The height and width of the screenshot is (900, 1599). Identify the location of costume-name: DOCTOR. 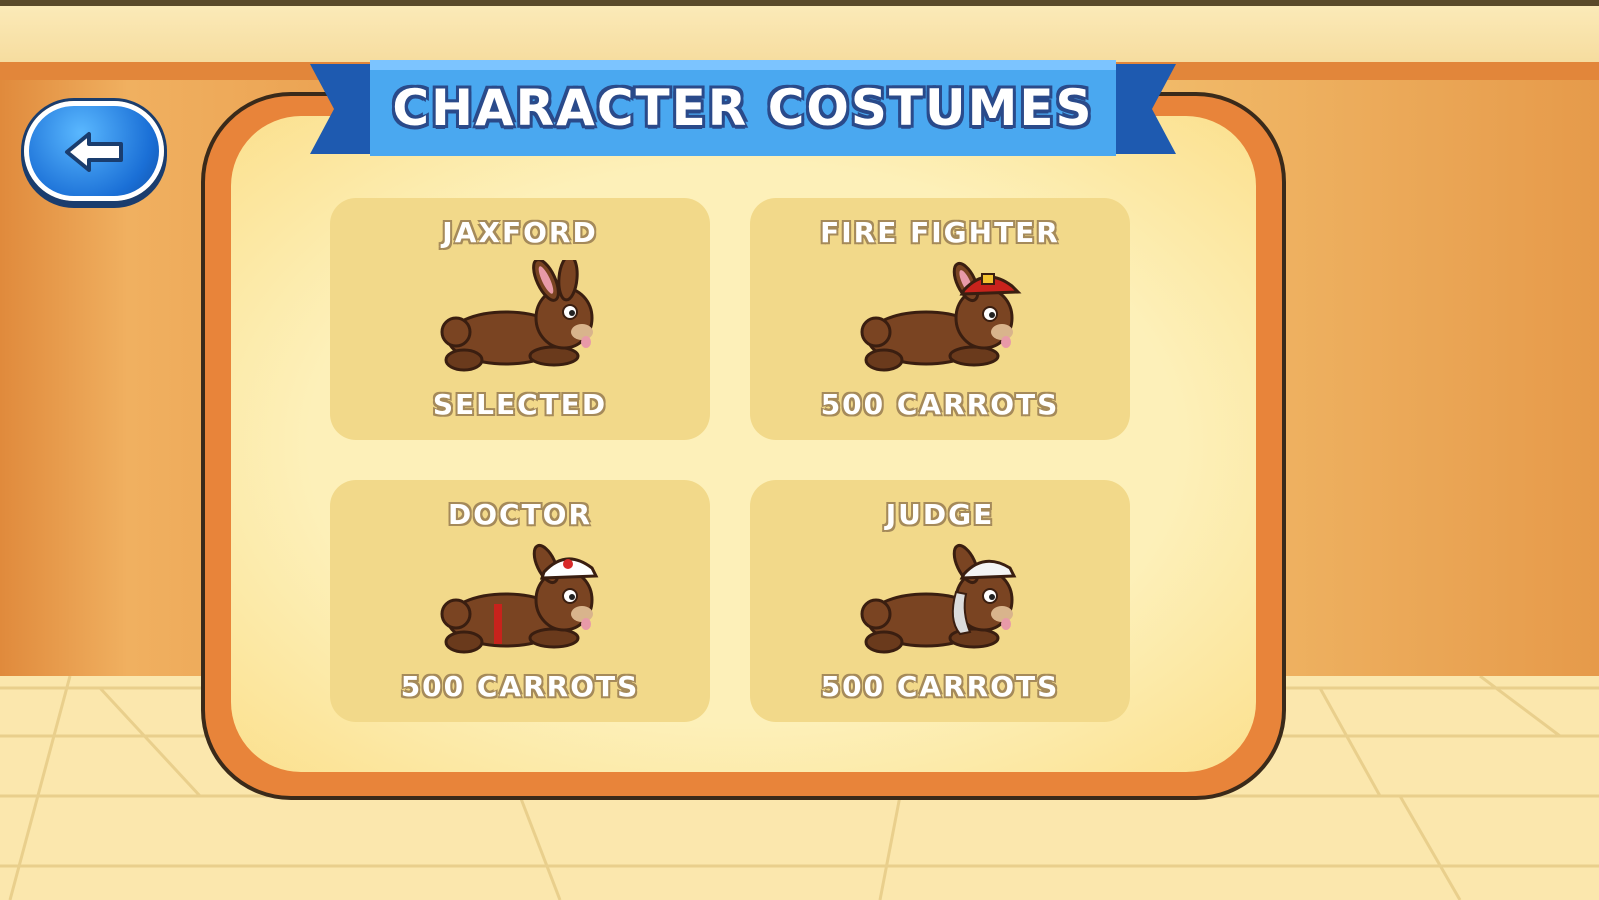
(520, 514).